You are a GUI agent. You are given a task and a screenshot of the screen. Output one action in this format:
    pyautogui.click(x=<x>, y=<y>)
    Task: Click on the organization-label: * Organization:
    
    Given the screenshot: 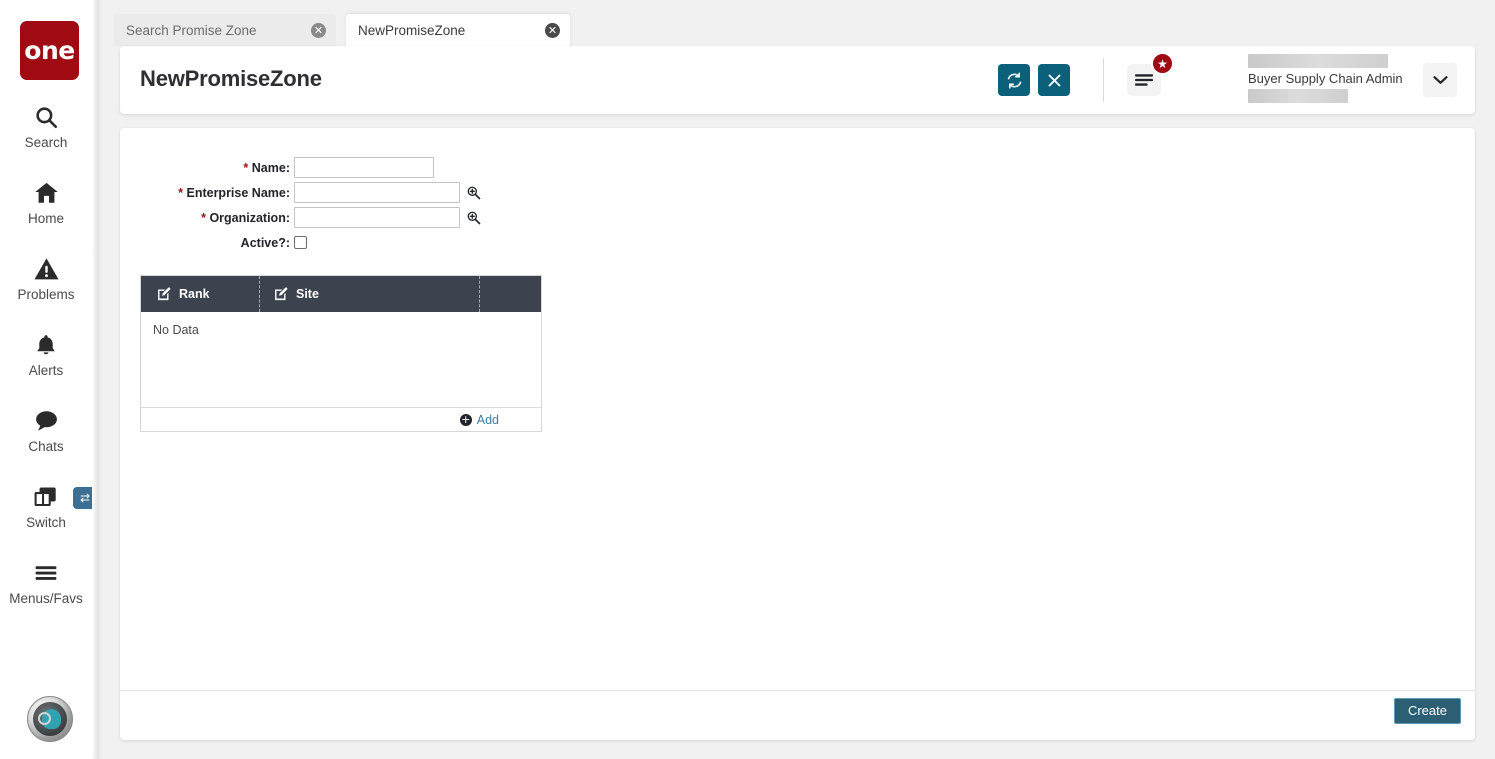 What is the action you would take?
    pyautogui.click(x=218, y=218)
    